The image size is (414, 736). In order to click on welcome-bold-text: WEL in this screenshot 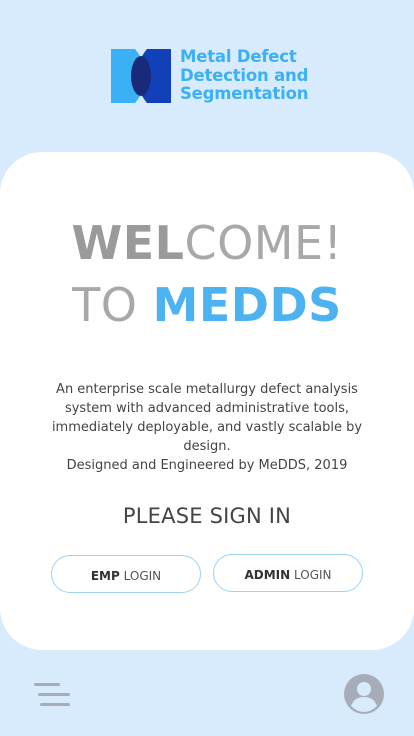, I will do `click(128, 243)`.